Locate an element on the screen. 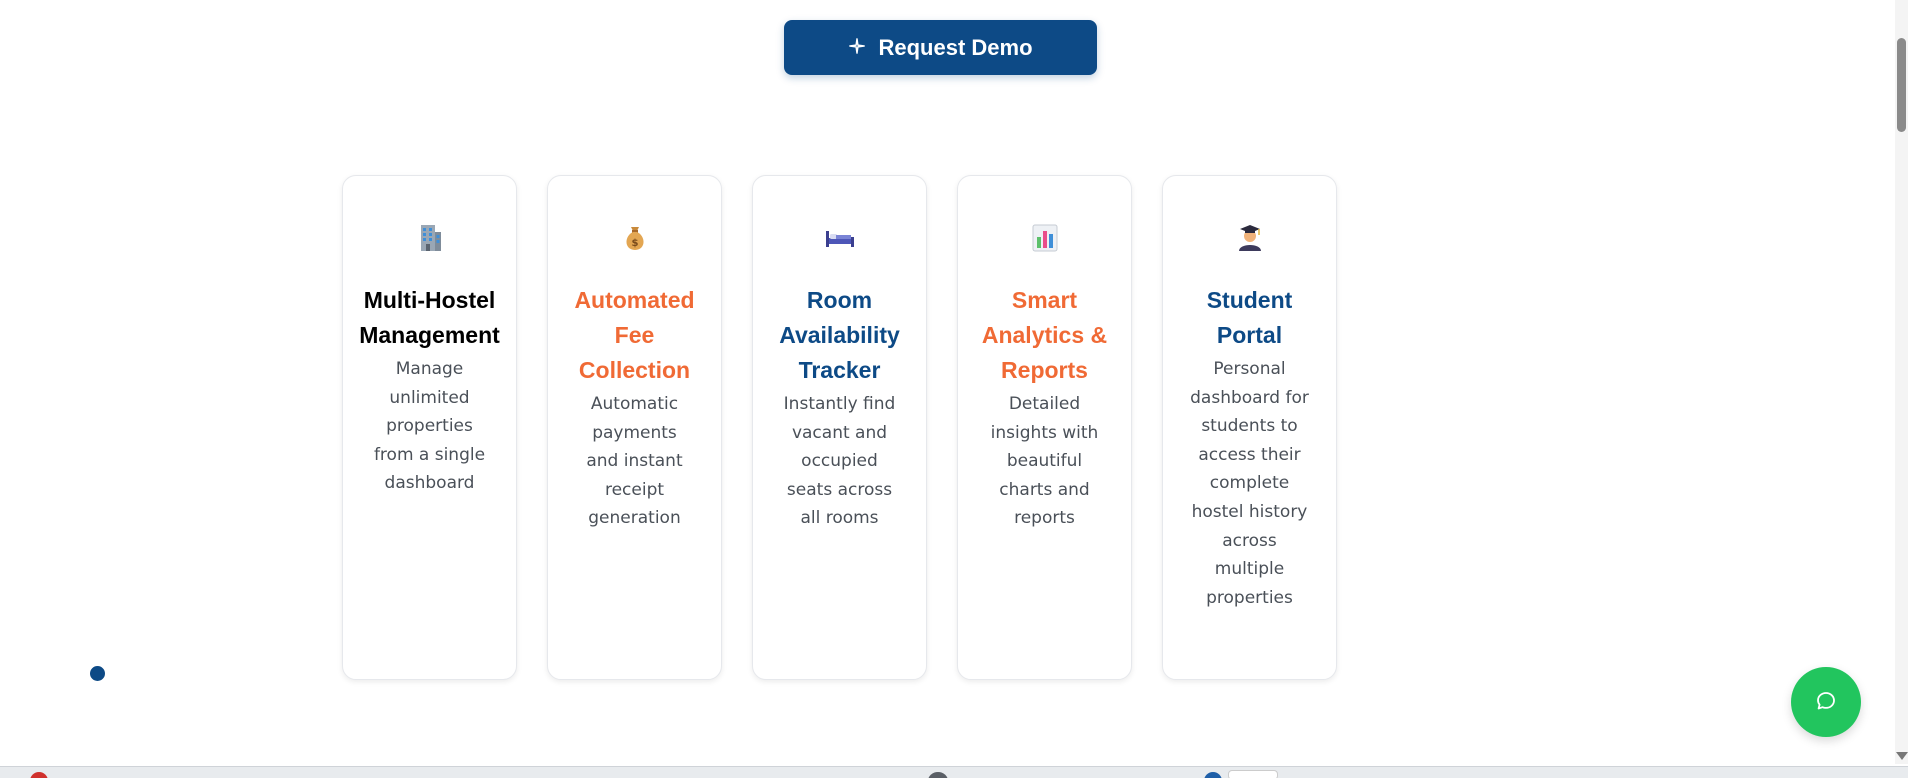 The image size is (1908, 778). carousel-dot is located at coordinates (97, 673).